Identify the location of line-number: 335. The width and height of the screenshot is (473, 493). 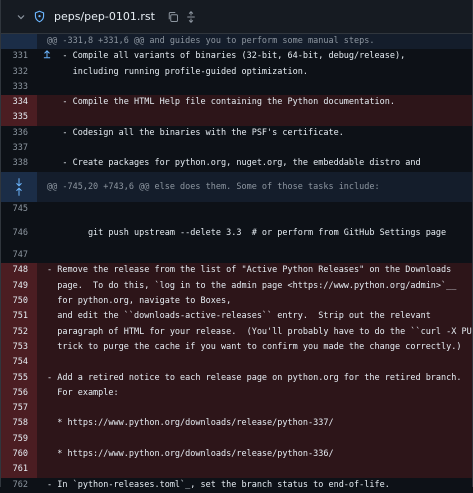
(19, 118).